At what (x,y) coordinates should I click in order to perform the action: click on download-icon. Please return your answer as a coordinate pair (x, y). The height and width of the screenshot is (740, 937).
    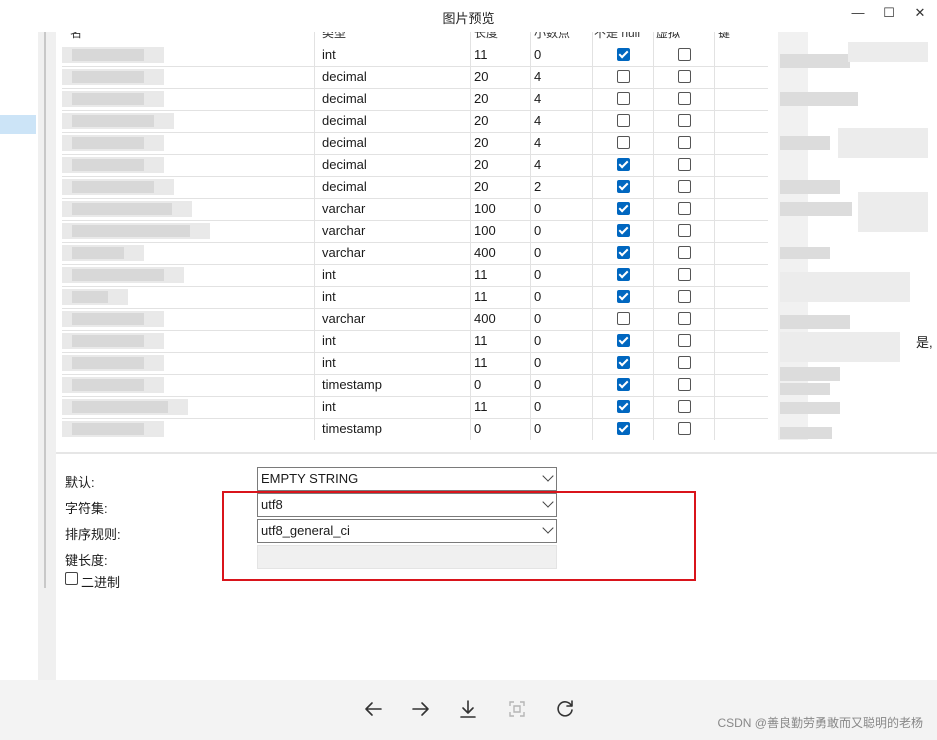
    Looking at the image, I should click on (468, 709).